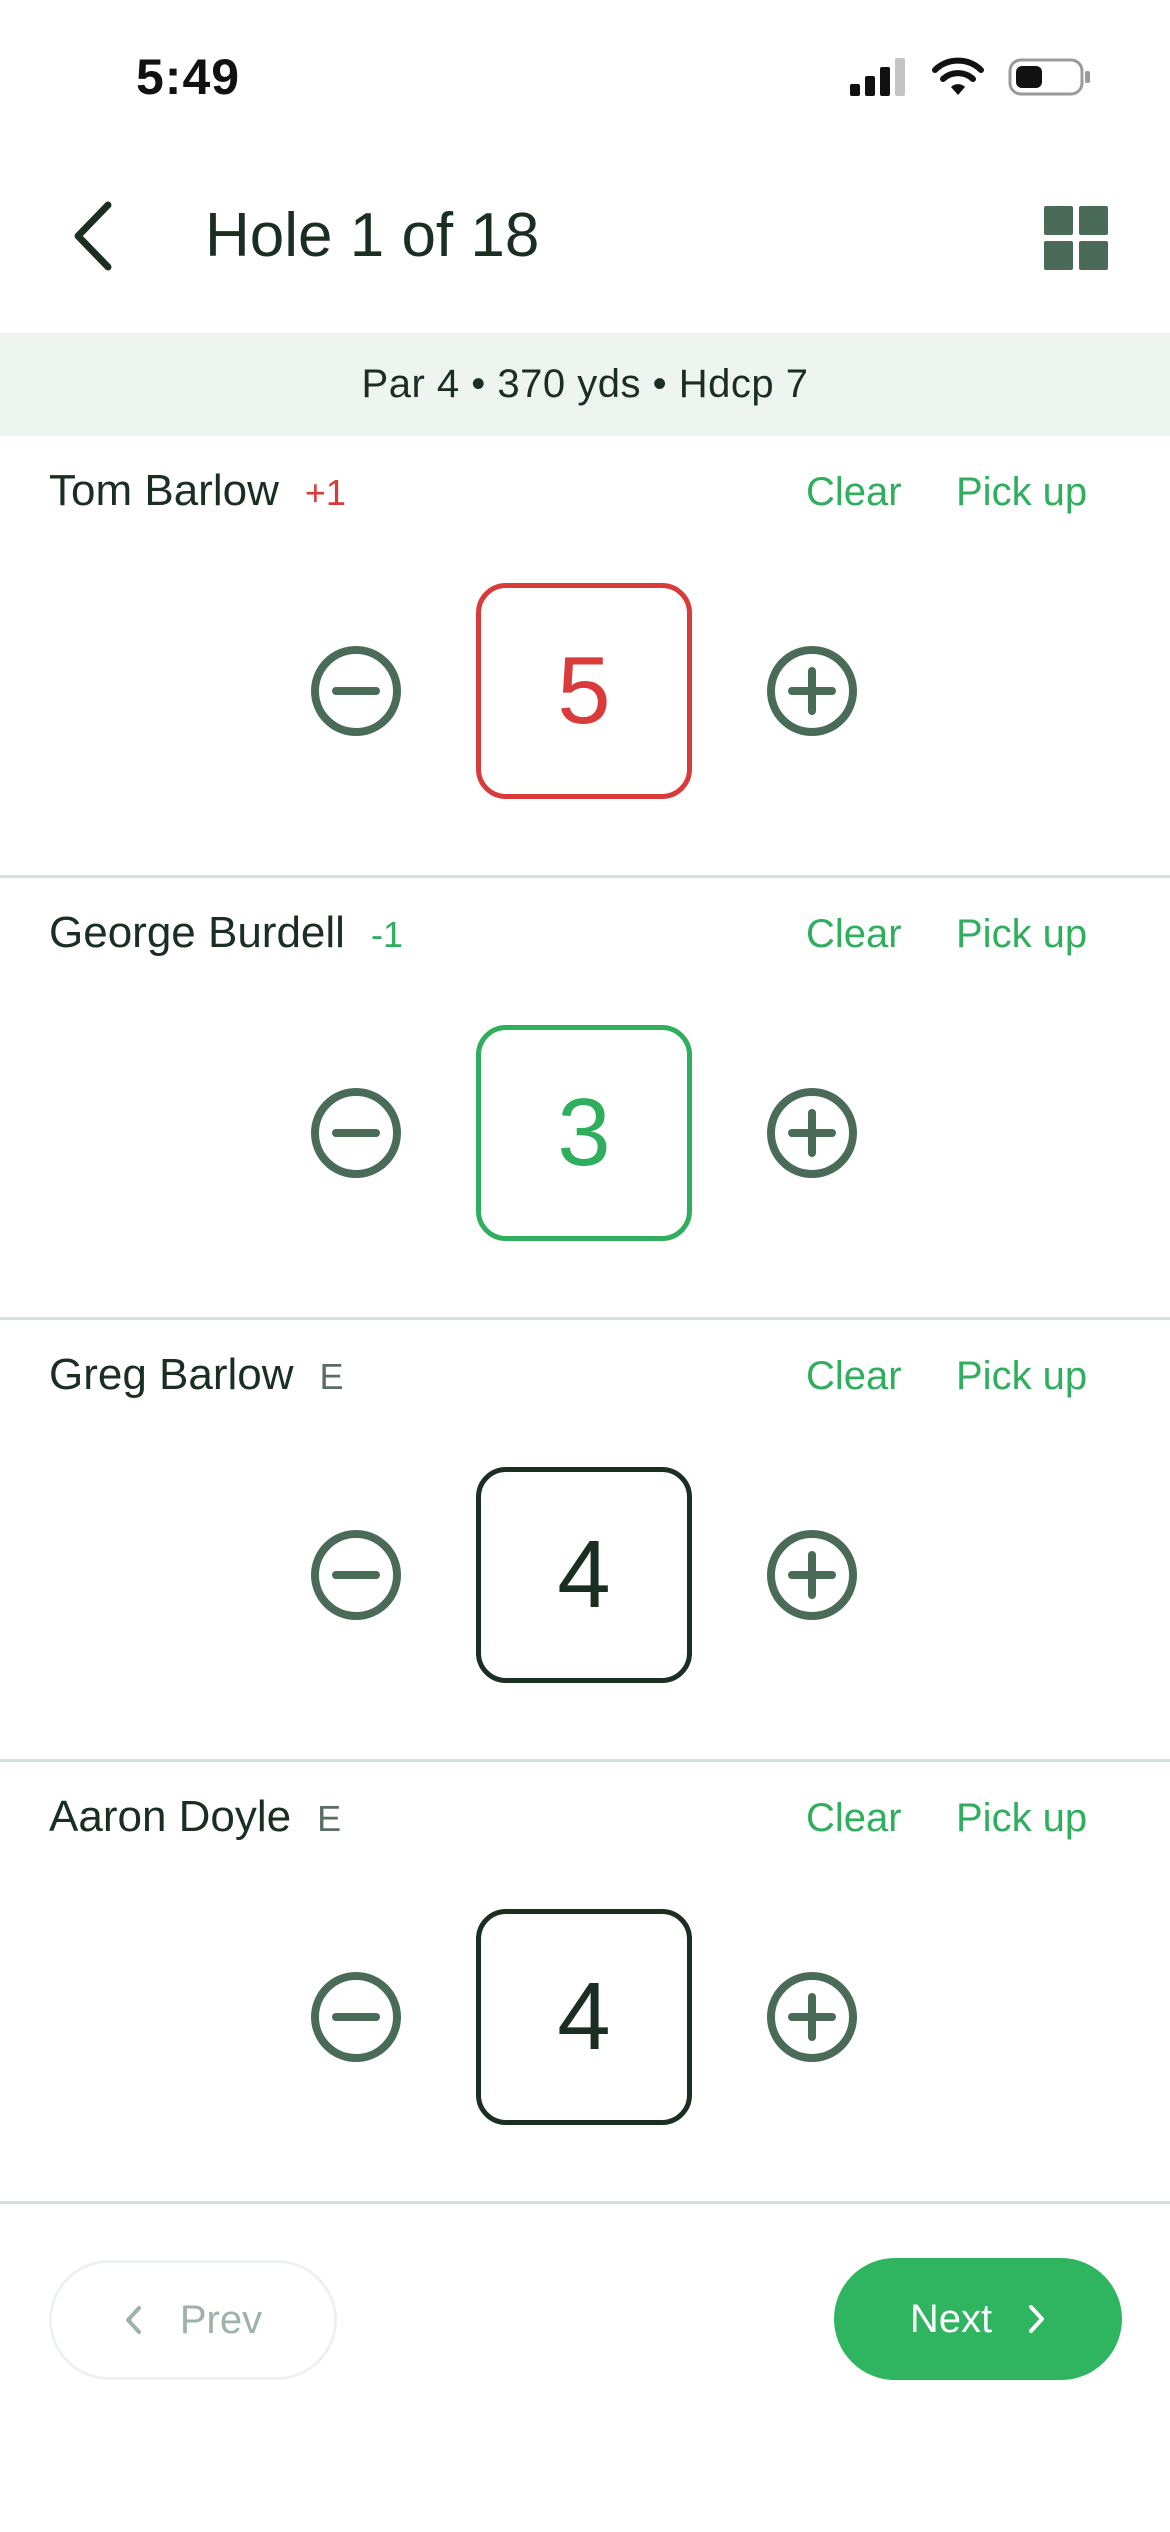  Describe the element at coordinates (584, 691) in the screenshot. I see `score-value: 5` at that location.